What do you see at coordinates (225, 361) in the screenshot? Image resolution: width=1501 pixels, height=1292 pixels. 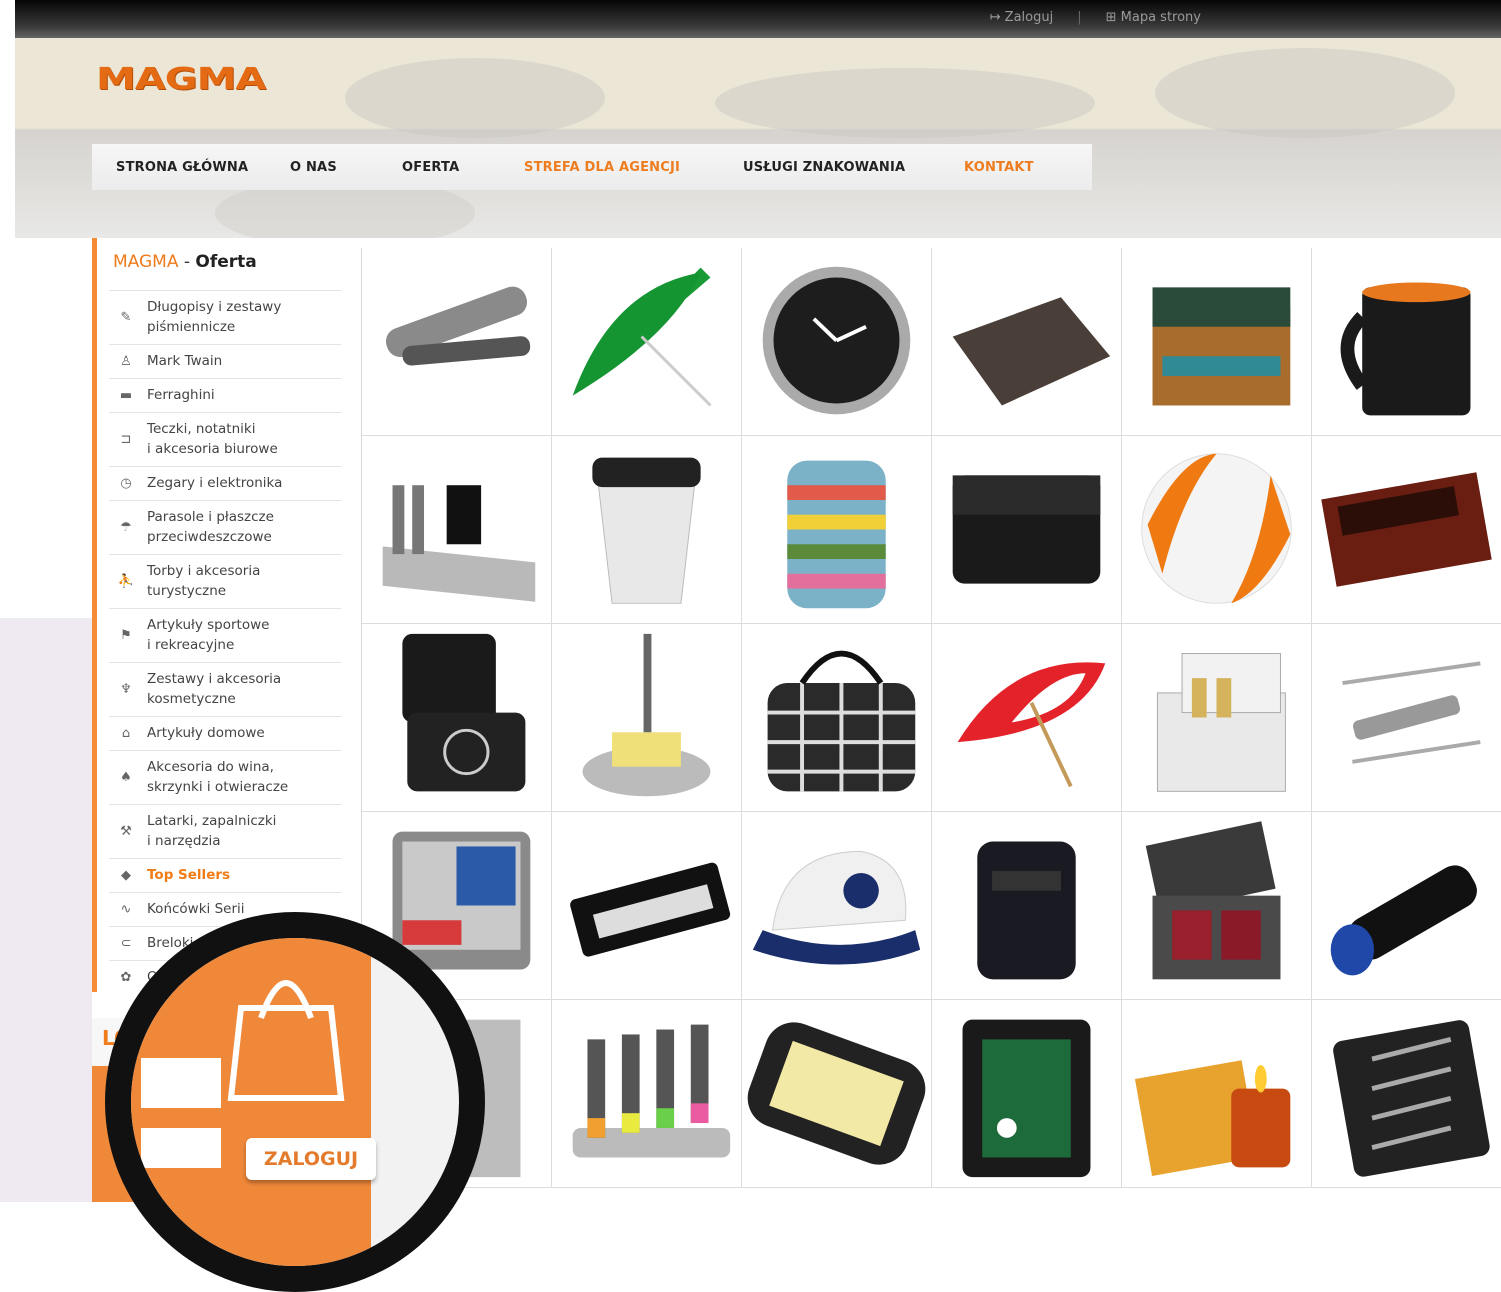 I see `sidebar-item: ♙ Mark Twain` at bounding box center [225, 361].